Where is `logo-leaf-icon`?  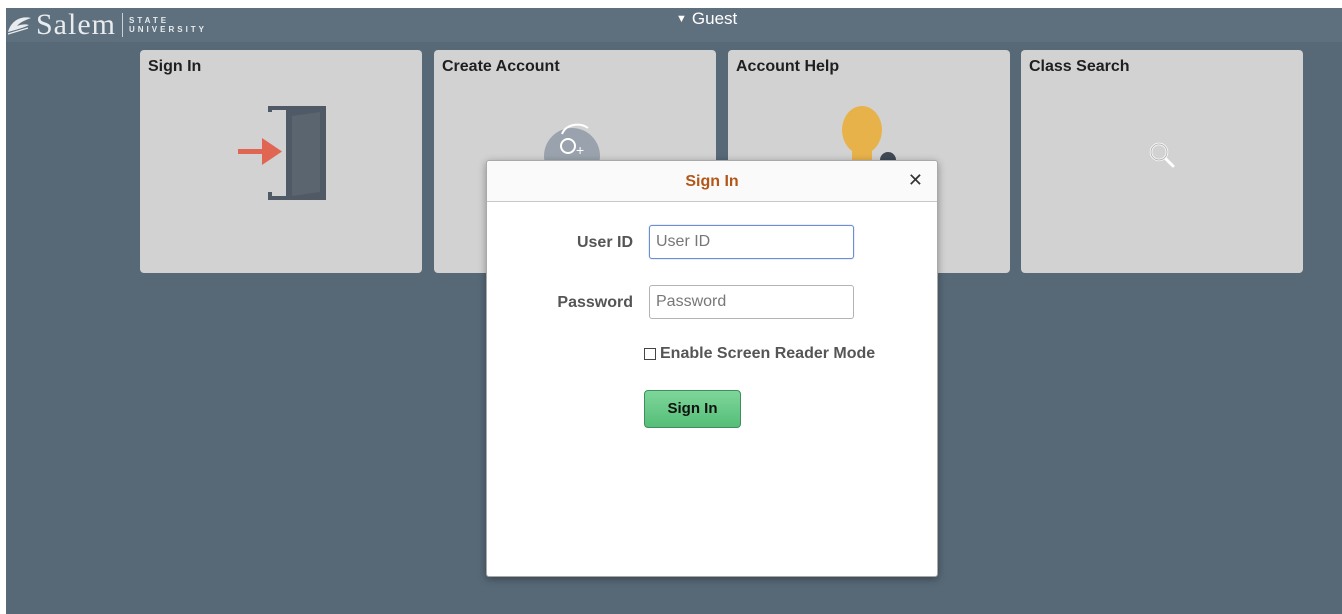 logo-leaf-icon is located at coordinates (19, 26).